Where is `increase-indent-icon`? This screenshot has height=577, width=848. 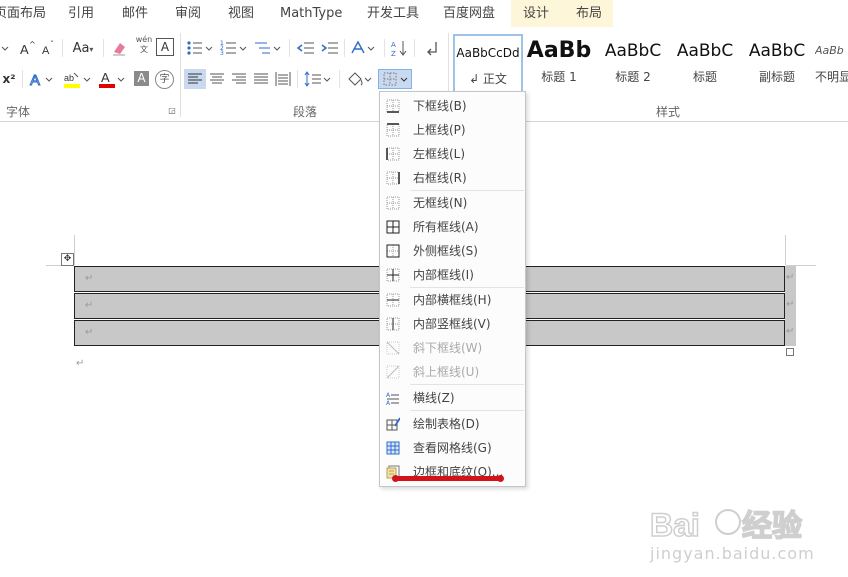 increase-indent-icon is located at coordinates (330, 48).